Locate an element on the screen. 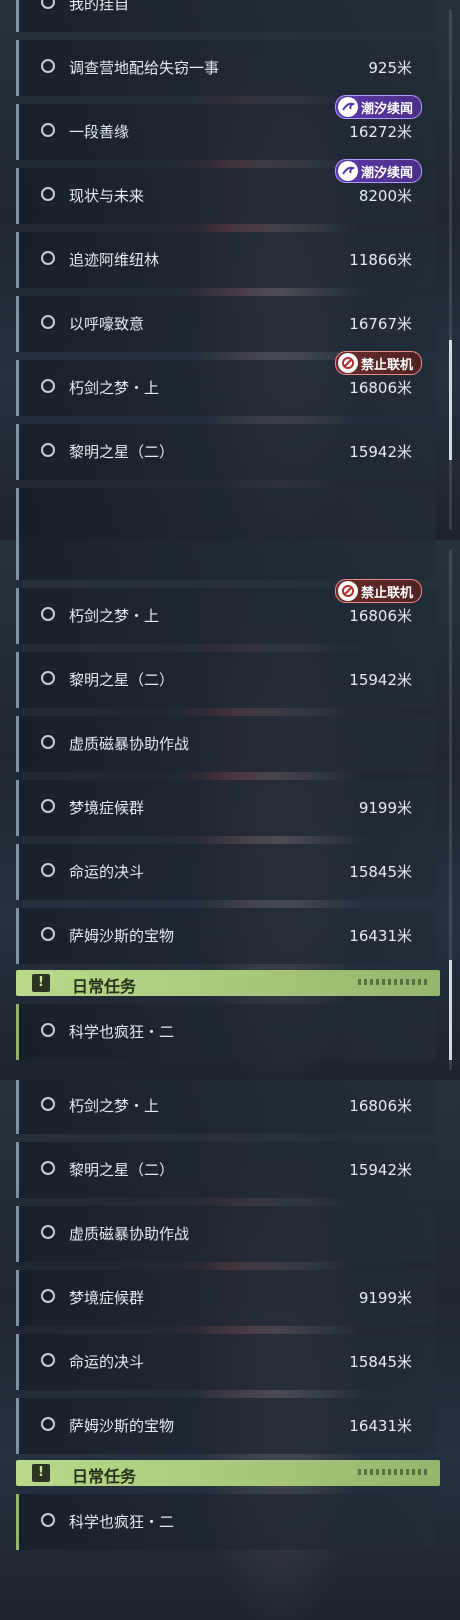 This screenshot has width=460, height=1620. quest-row: 以呼嚎致意 16767米 is located at coordinates (226, 324).